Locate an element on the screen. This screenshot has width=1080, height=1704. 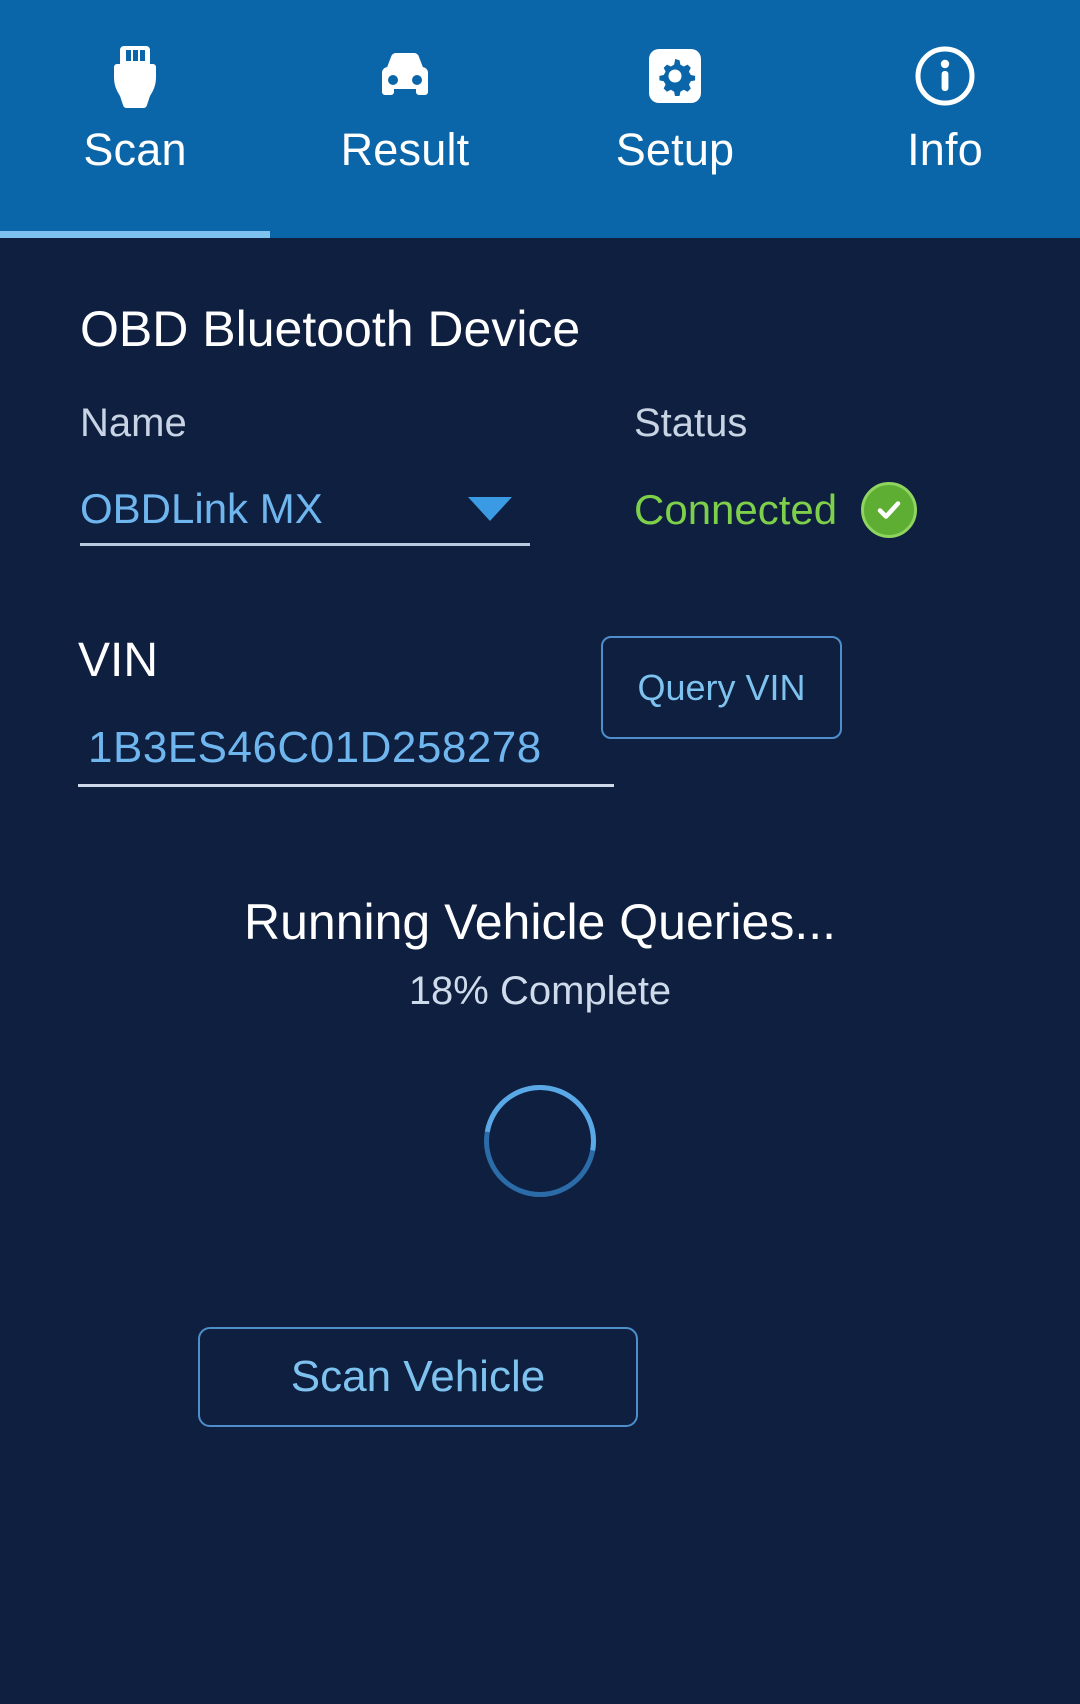
tab-setup: Setup is located at coordinates (675, 119).